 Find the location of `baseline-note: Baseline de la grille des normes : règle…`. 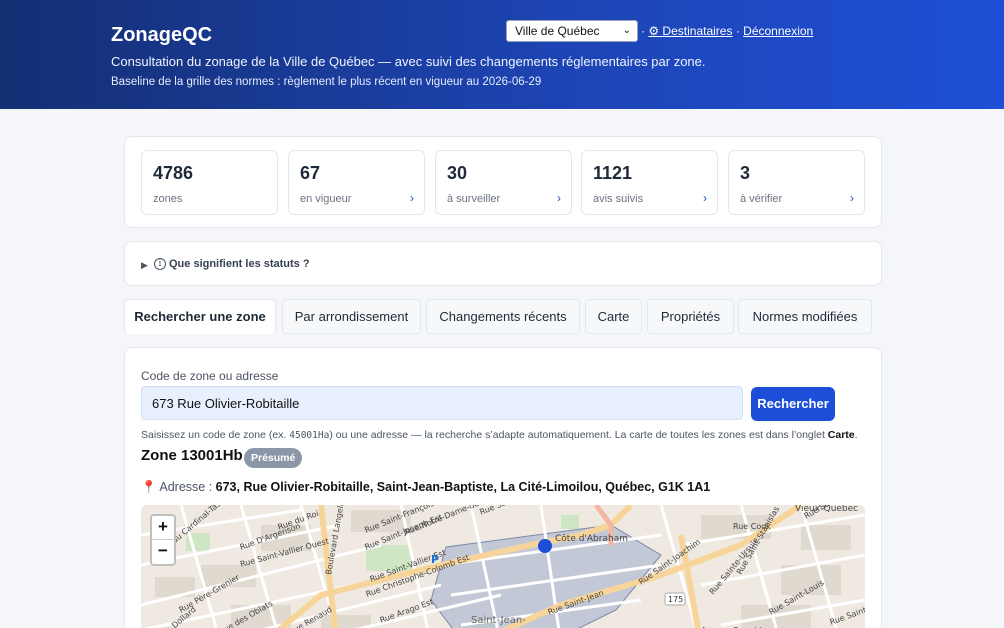

baseline-note: Baseline de la grille des normes : règle… is located at coordinates (326, 82).